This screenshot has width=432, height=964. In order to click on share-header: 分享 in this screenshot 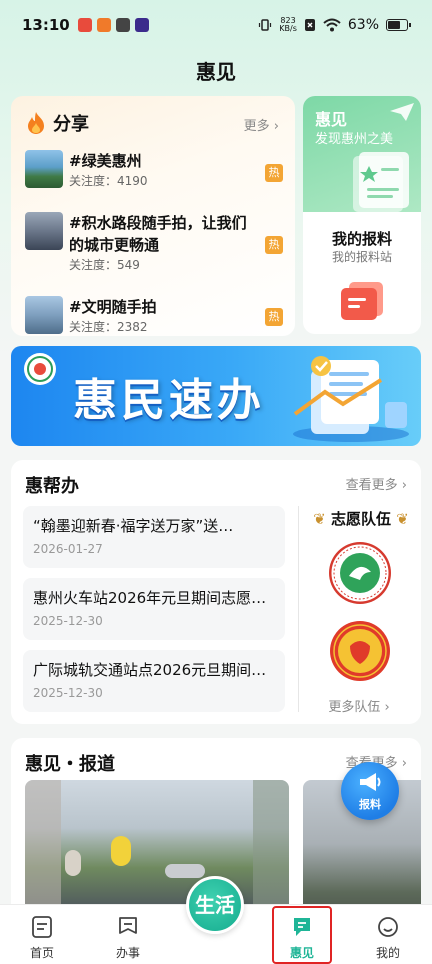, I will do `click(57, 123)`.